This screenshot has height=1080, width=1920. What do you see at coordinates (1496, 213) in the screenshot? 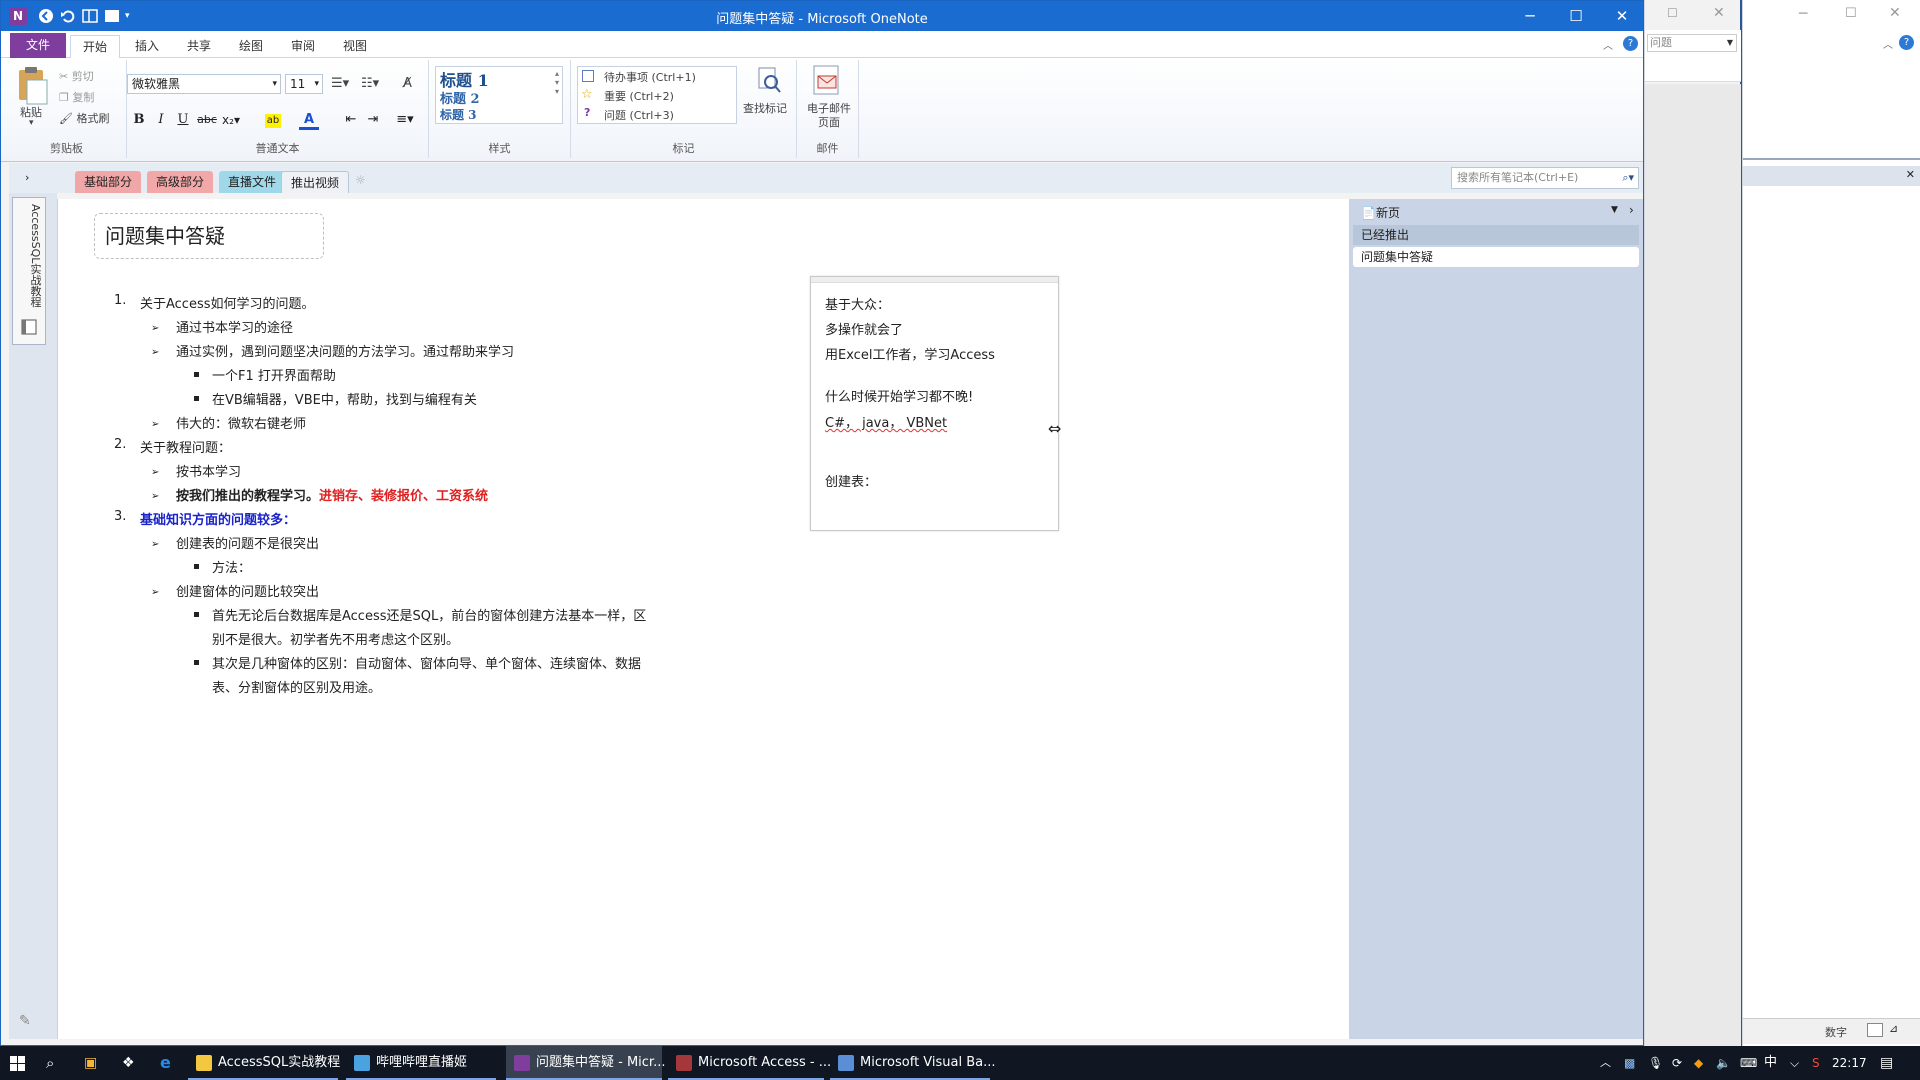
I see `new-page-button: 📄新页` at bounding box center [1496, 213].